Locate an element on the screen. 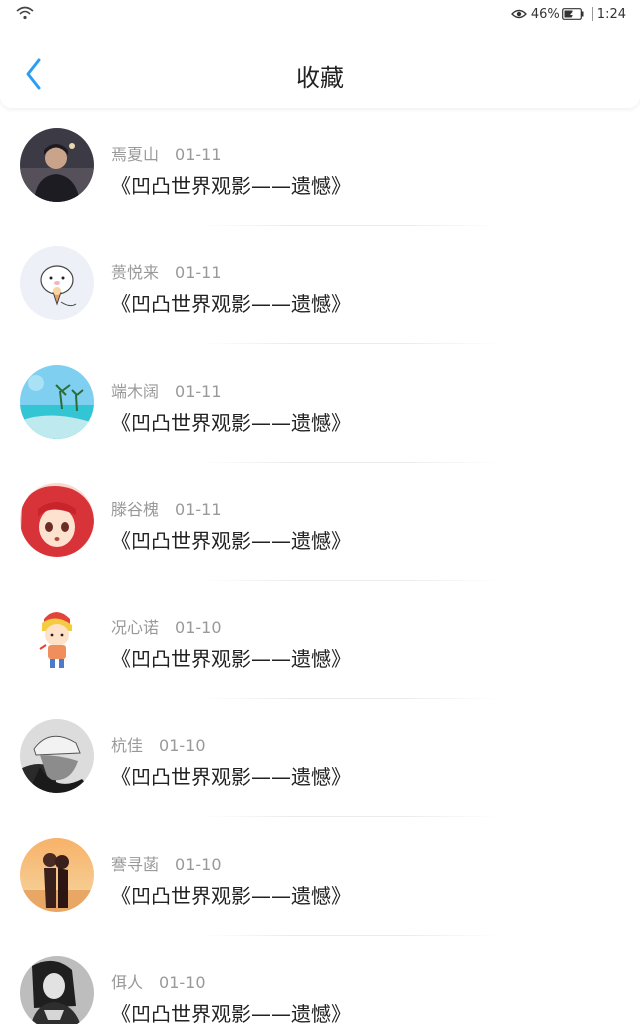 The height and width of the screenshot is (1024, 640). item-meta: 况心诺 01-10 is located at coordinates (166, 626).